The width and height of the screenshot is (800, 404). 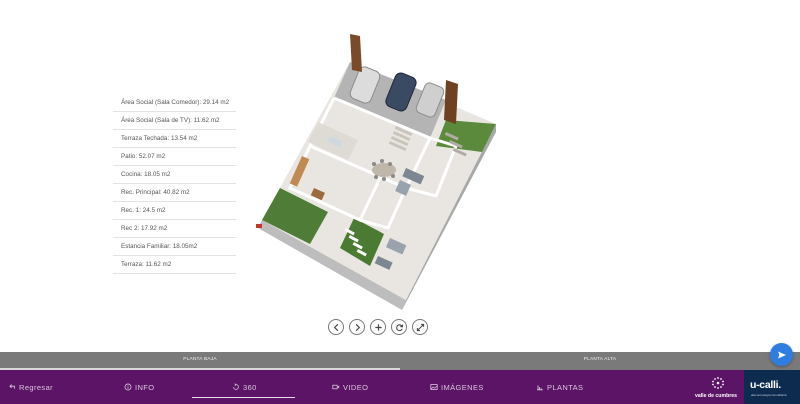 I want to click on area-item: Rec. 1: 24.5 m2, so click(x=174, y=211).